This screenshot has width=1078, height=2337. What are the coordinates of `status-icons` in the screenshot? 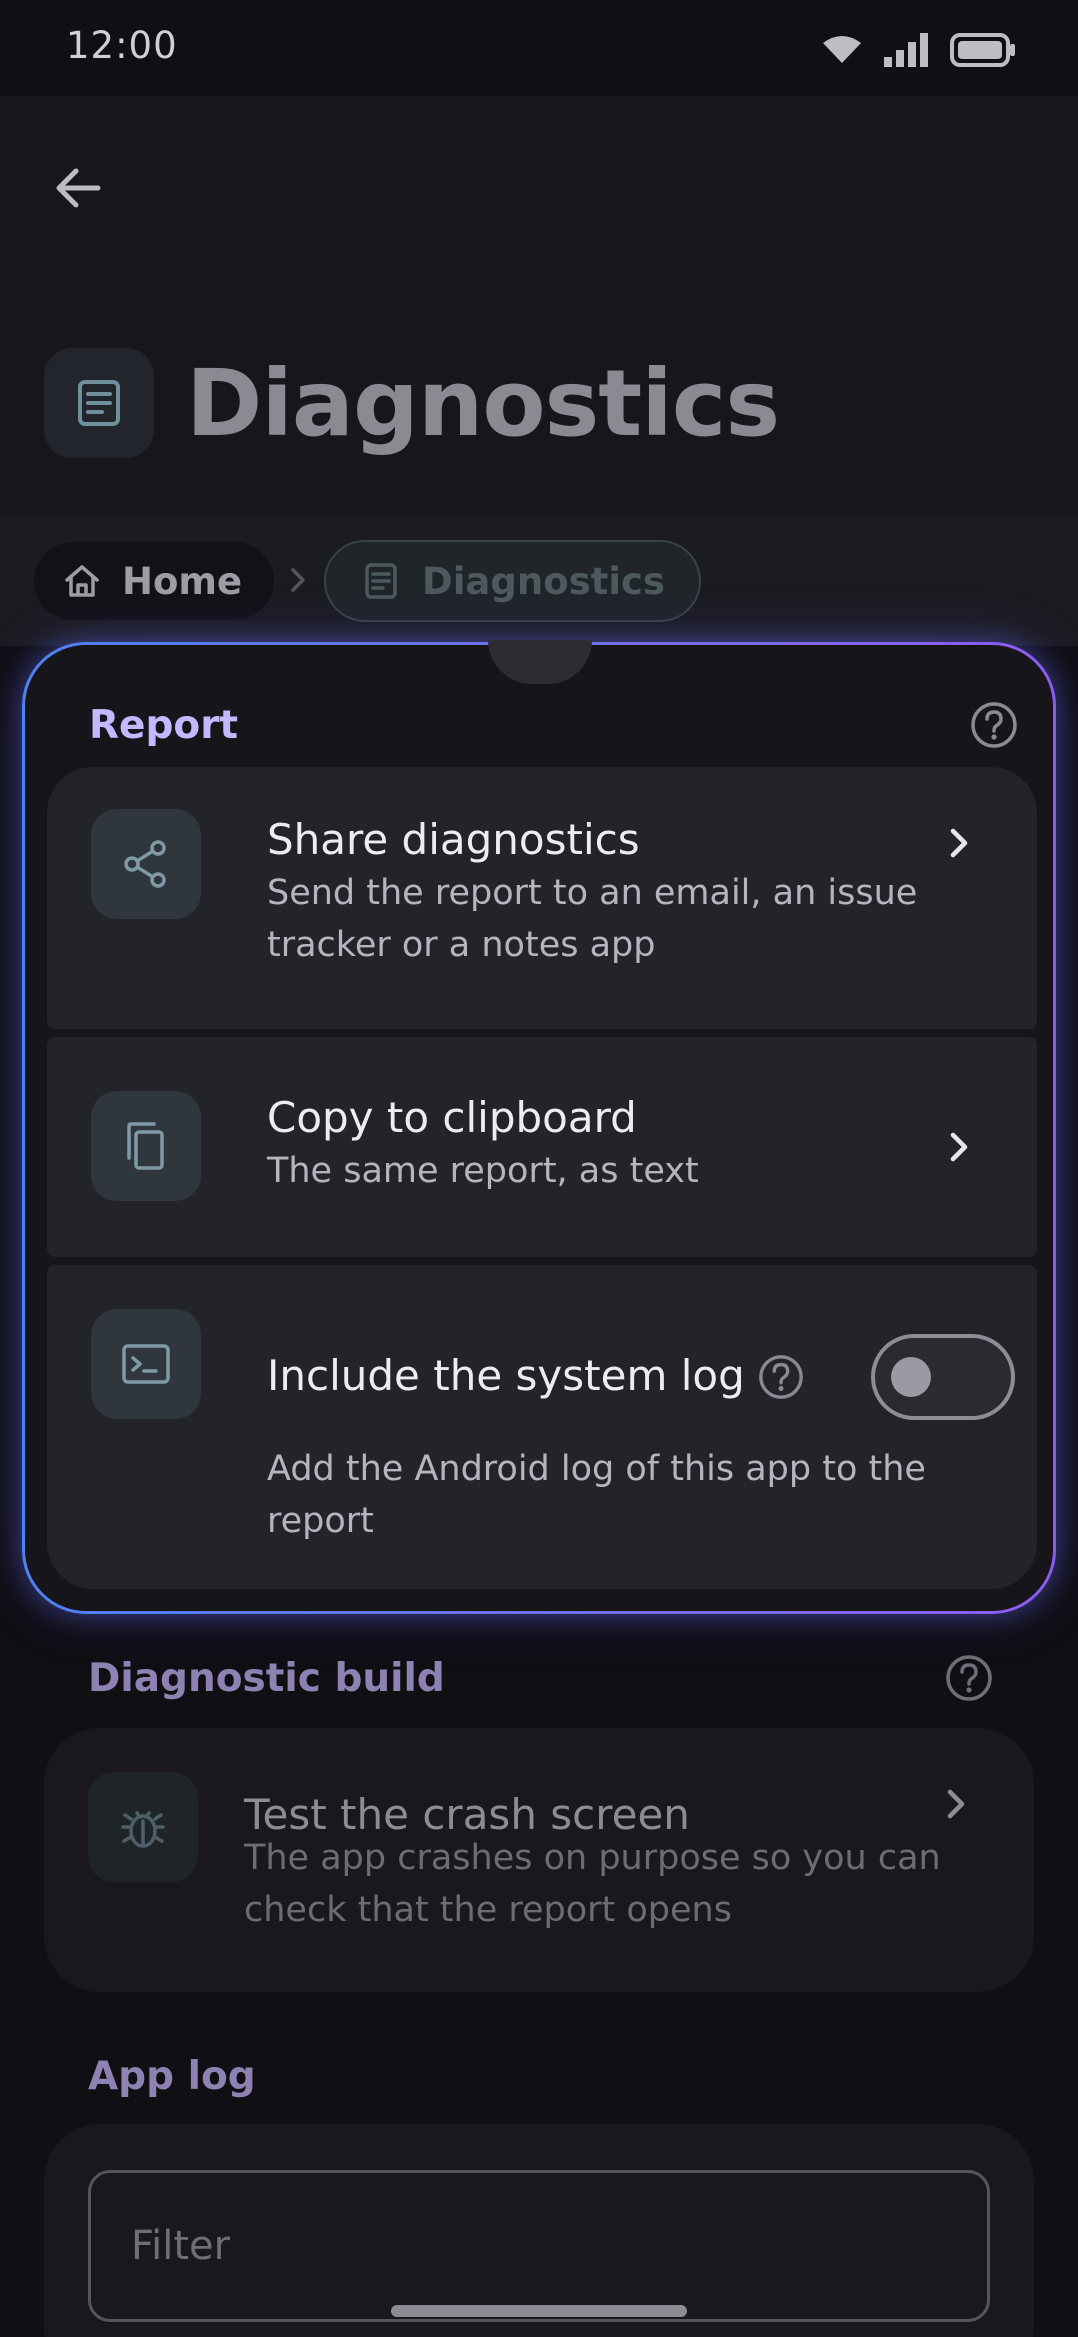 It's located at (919, 50).